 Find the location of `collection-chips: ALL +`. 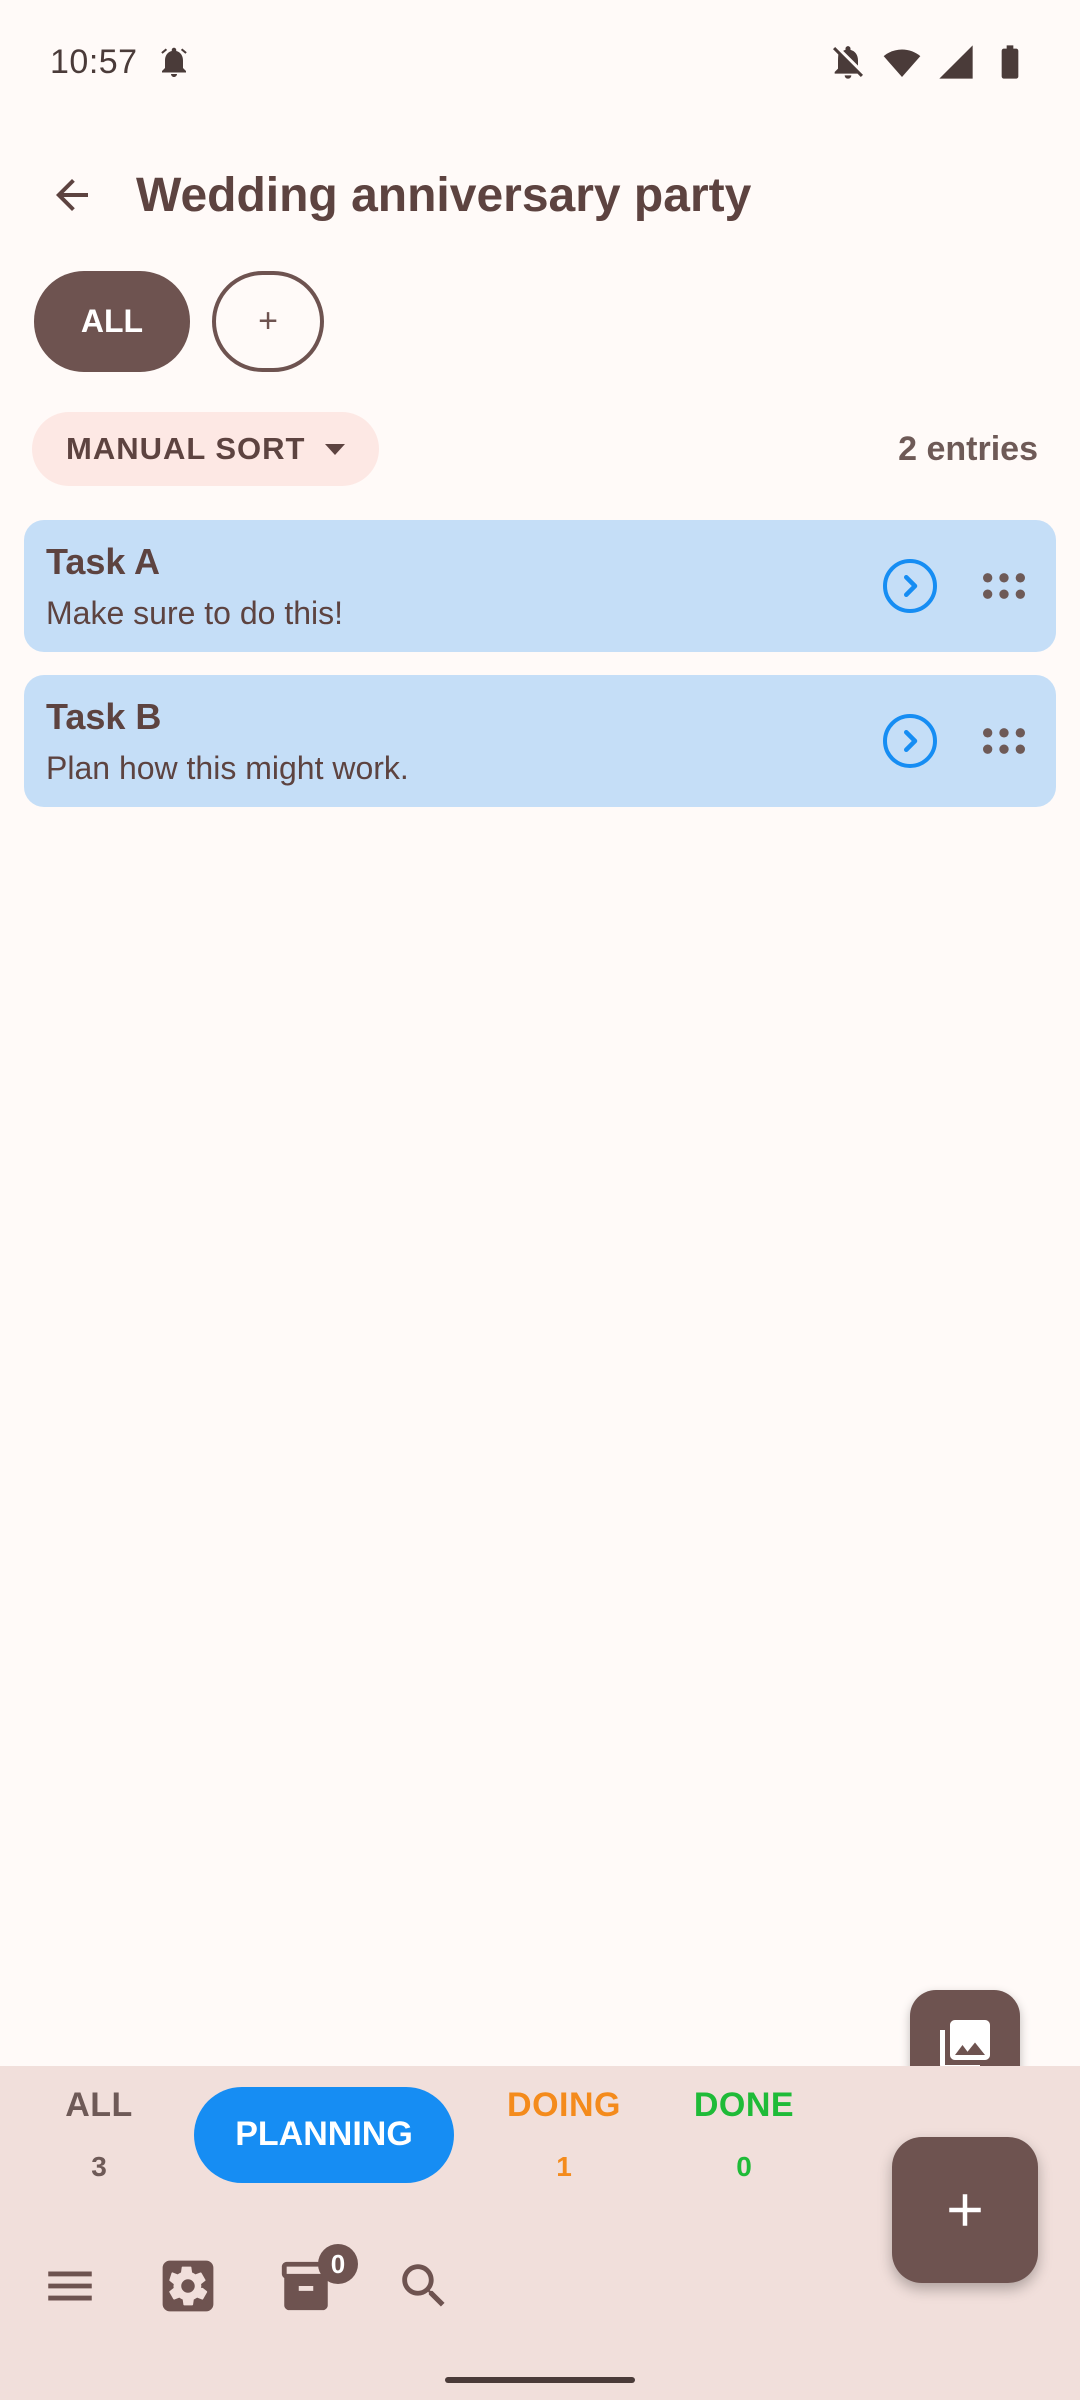

collection-chips: ALL + is located at coordinates (179, 321).